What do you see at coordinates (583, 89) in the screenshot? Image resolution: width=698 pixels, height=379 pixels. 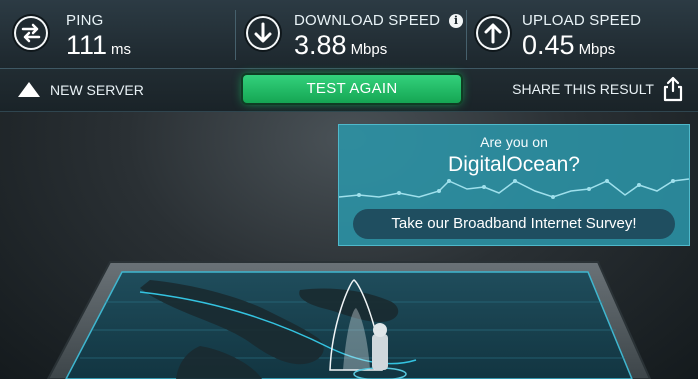 I see `share-label: SHARE THIS RESULT` at bounding box center [583, 89].